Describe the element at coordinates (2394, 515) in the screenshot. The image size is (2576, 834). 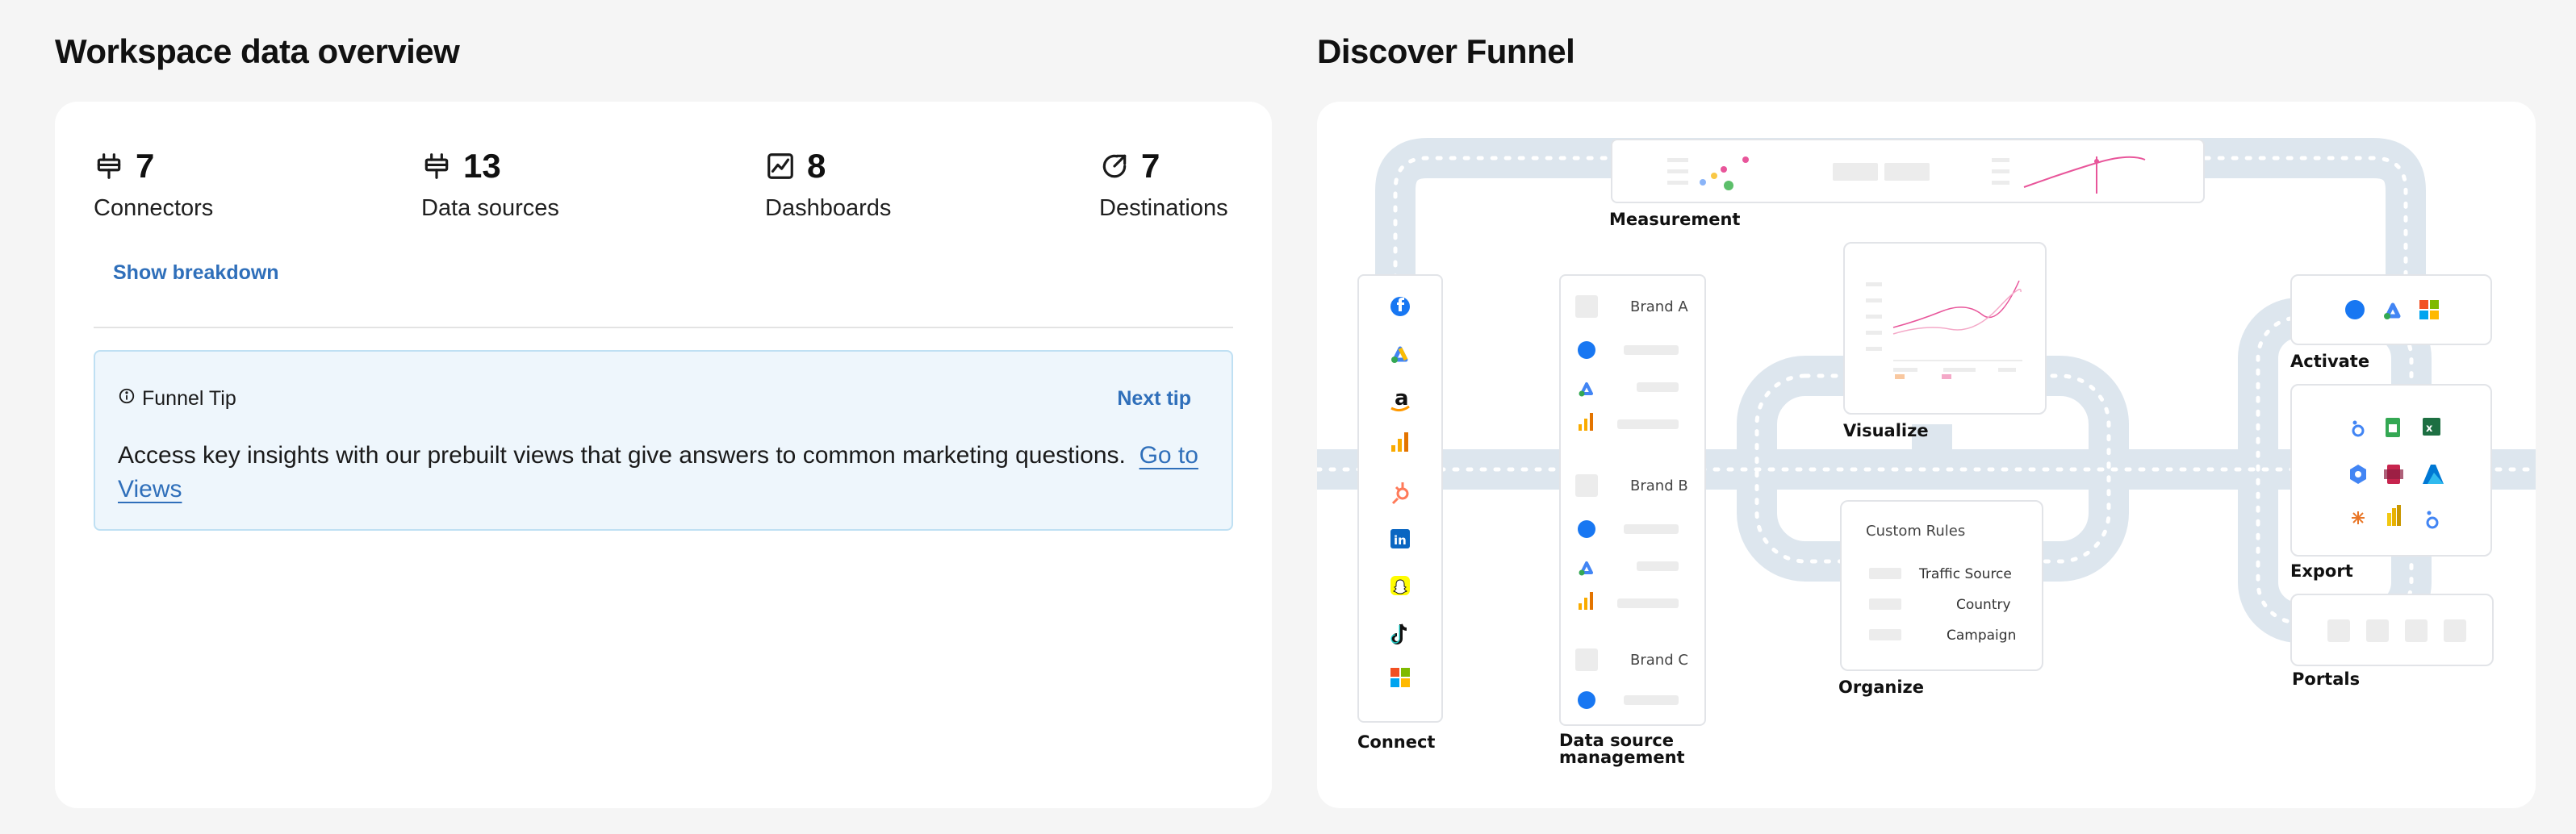
I see `power-bi-icon` at that location.